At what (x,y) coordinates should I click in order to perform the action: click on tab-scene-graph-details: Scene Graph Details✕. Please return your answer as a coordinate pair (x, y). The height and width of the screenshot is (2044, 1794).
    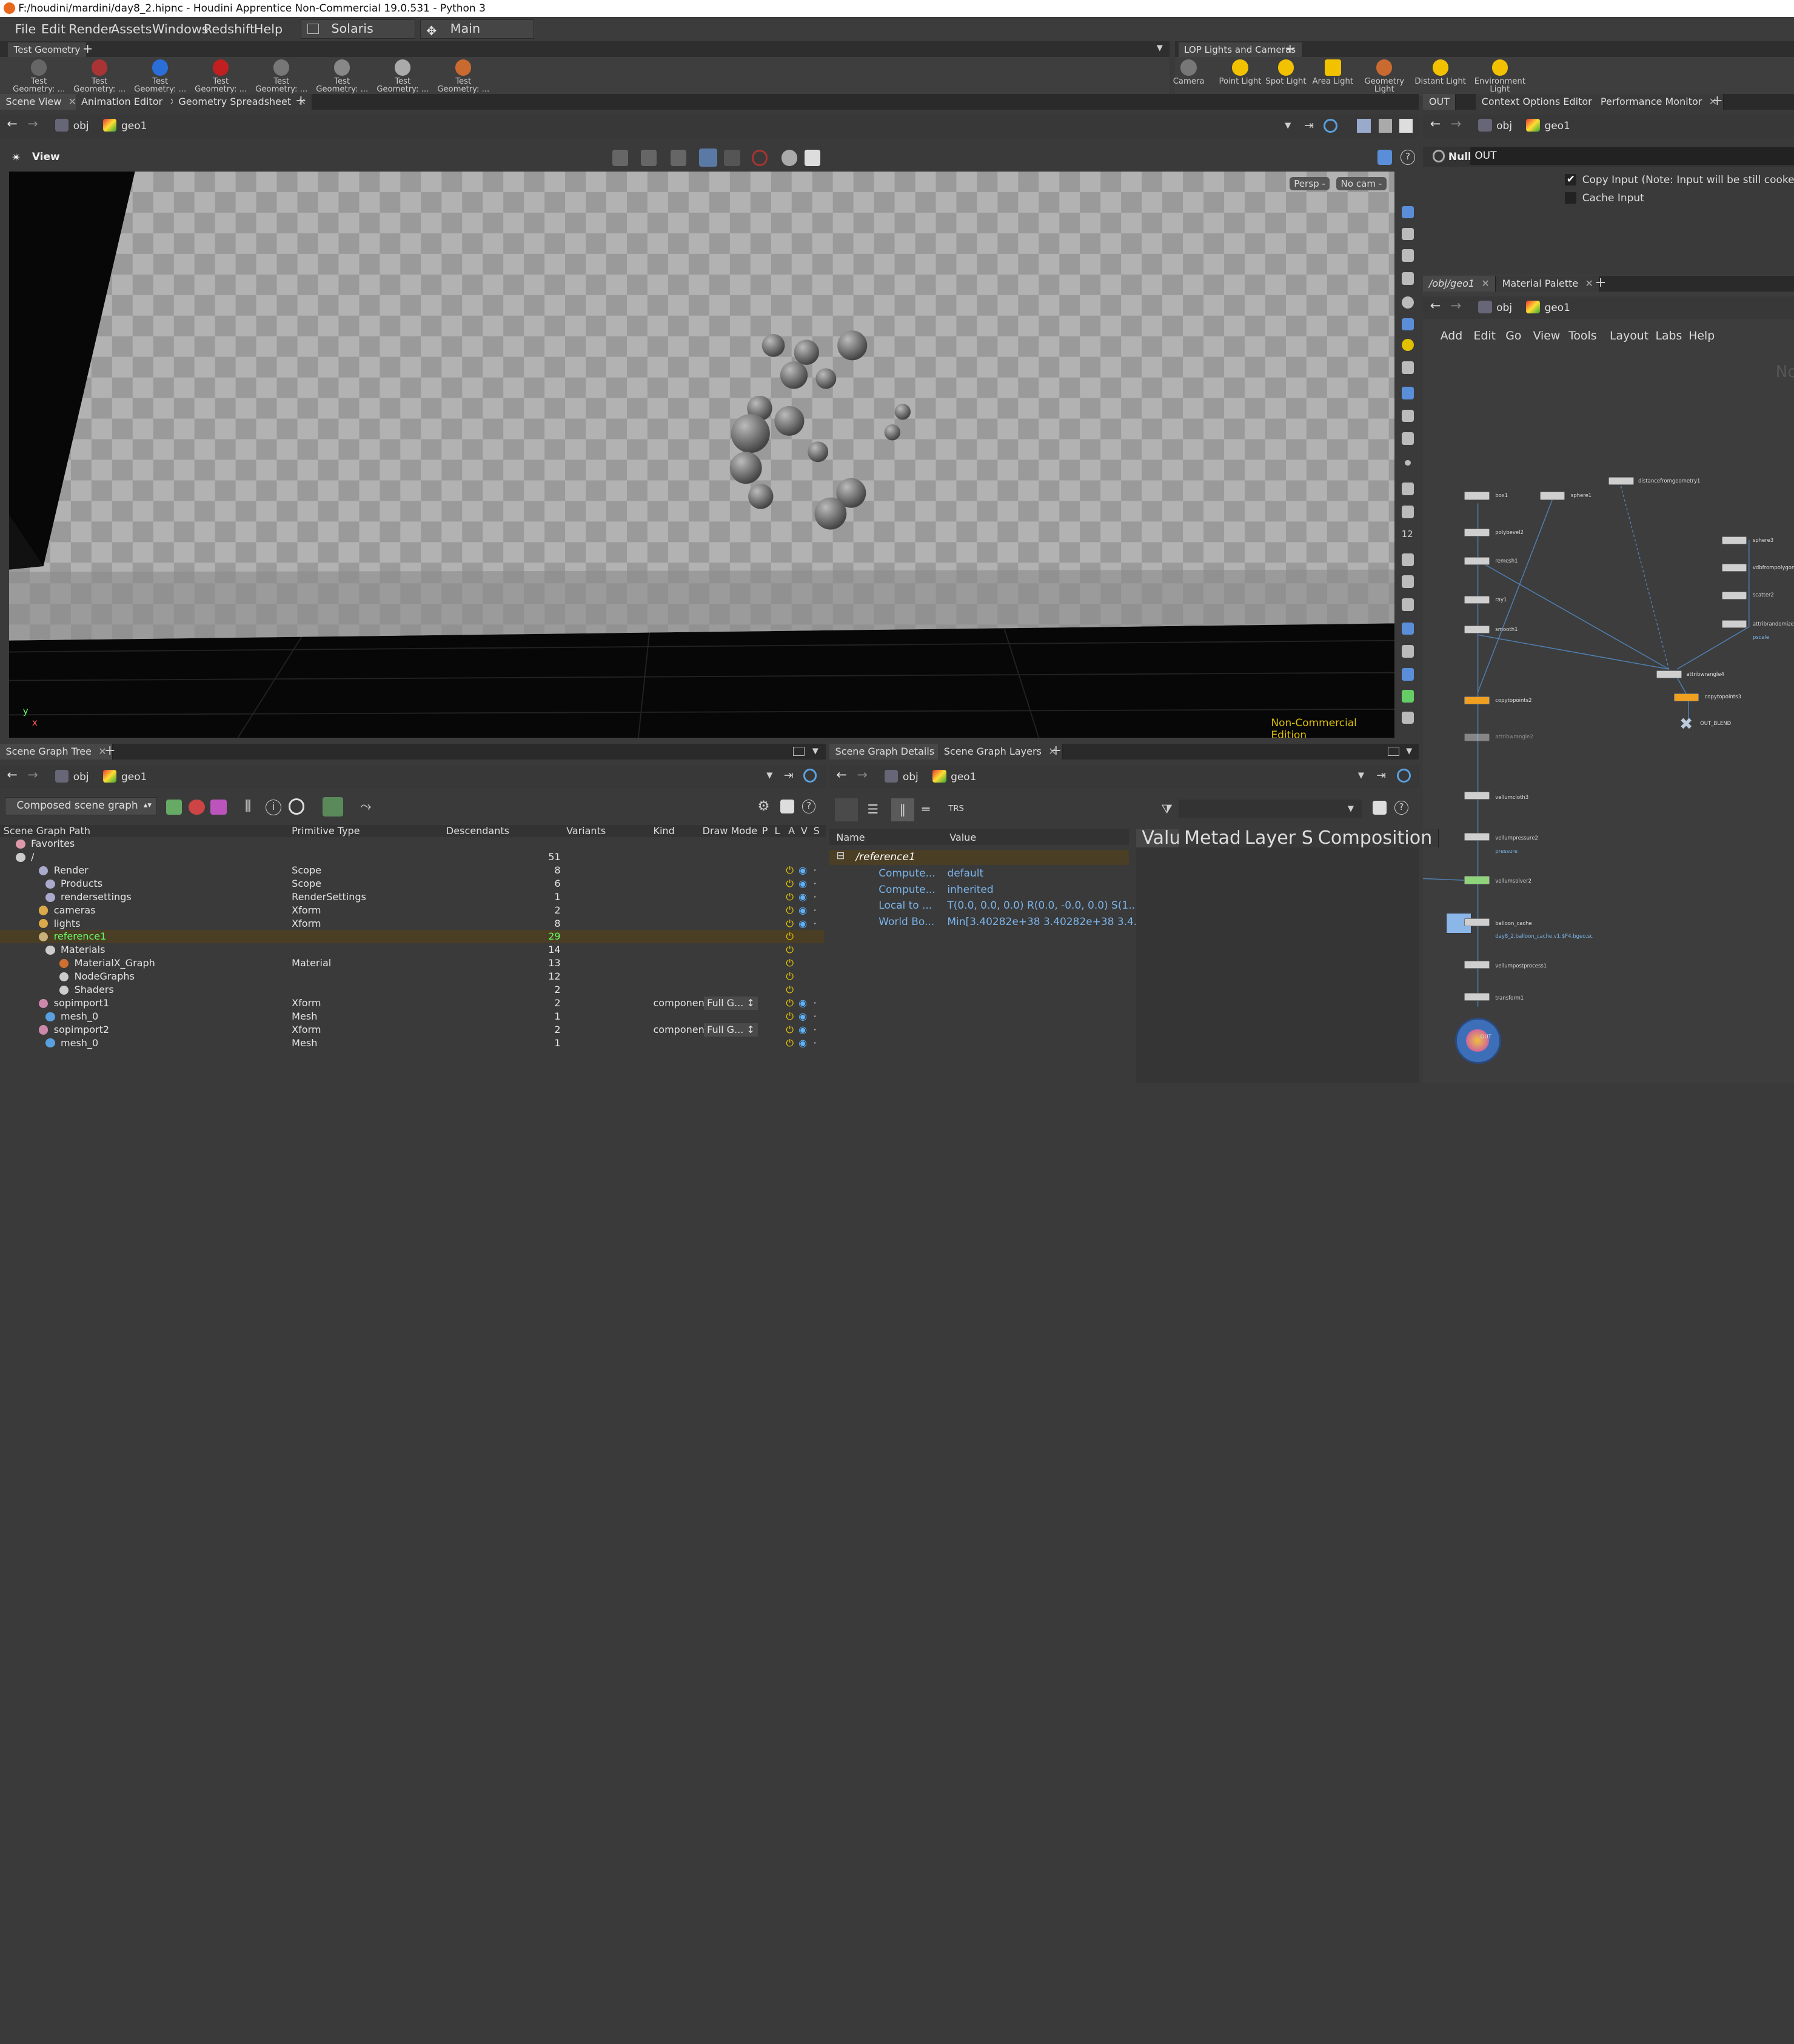
    Looking at the image, I should click on (893, 751).